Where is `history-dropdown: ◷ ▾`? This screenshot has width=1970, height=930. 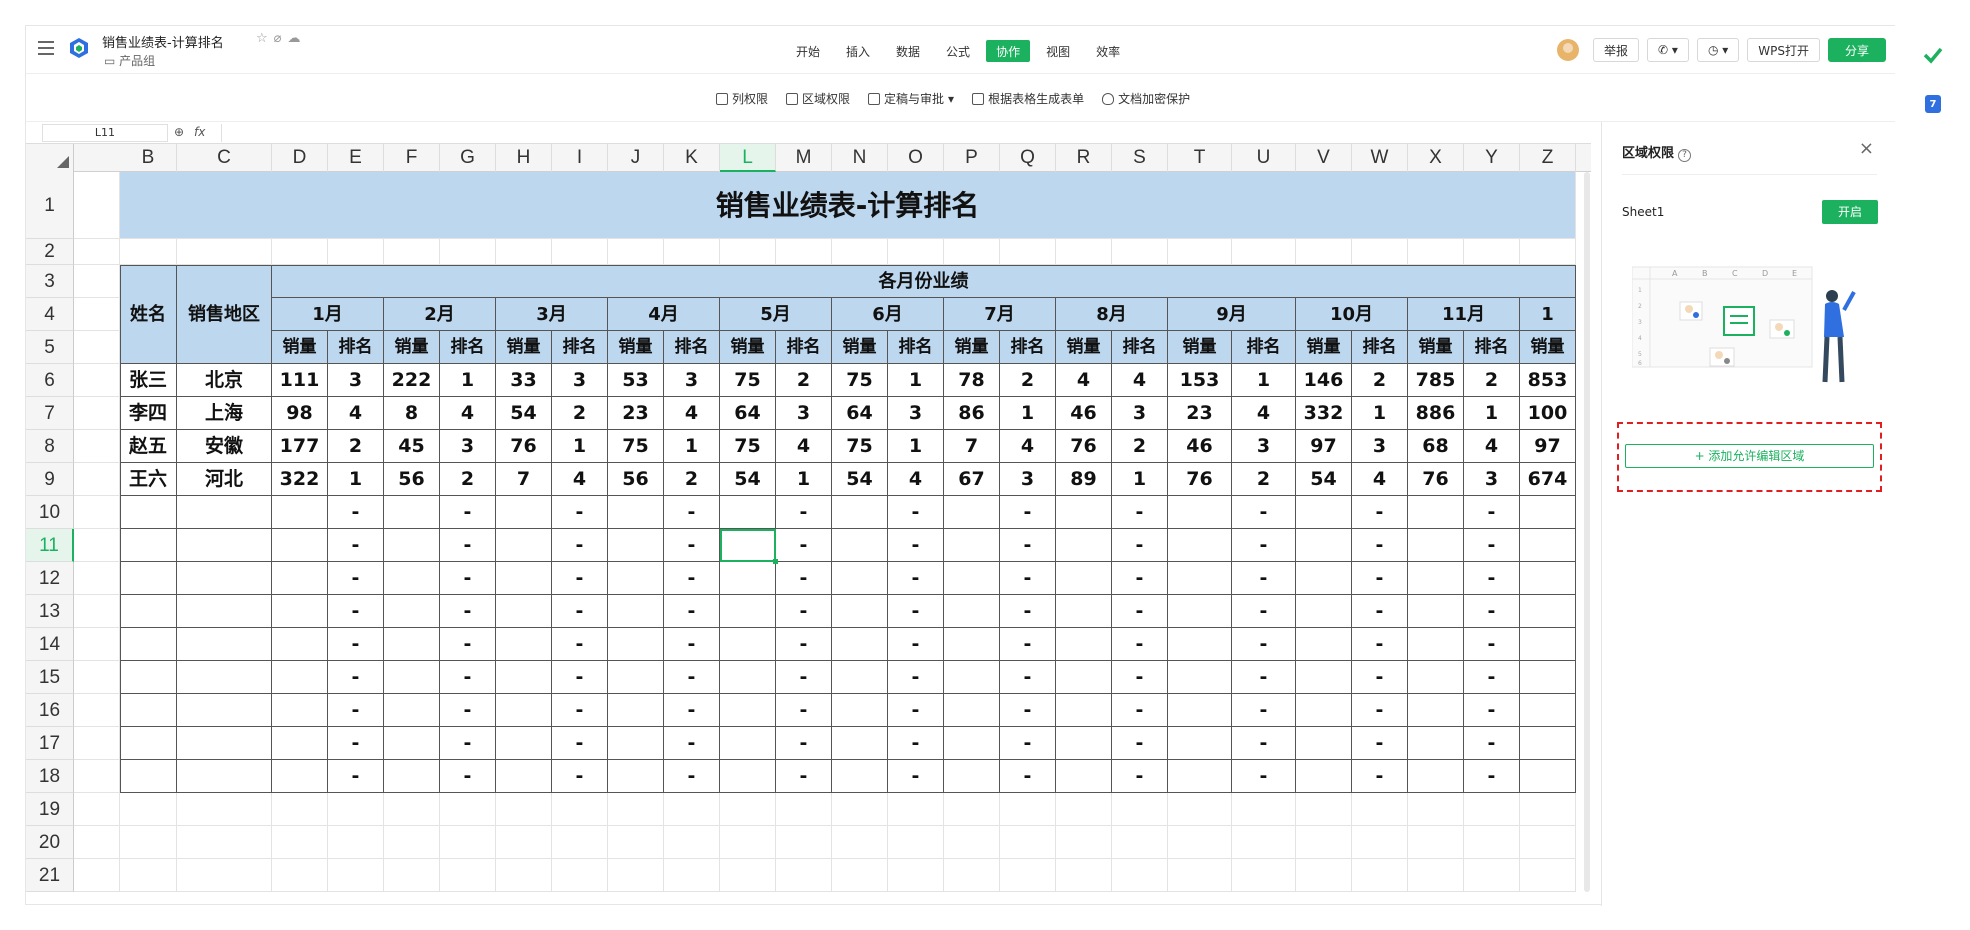 history-dropdown: ◷ ▾ is located at coordinates (1718, 50).